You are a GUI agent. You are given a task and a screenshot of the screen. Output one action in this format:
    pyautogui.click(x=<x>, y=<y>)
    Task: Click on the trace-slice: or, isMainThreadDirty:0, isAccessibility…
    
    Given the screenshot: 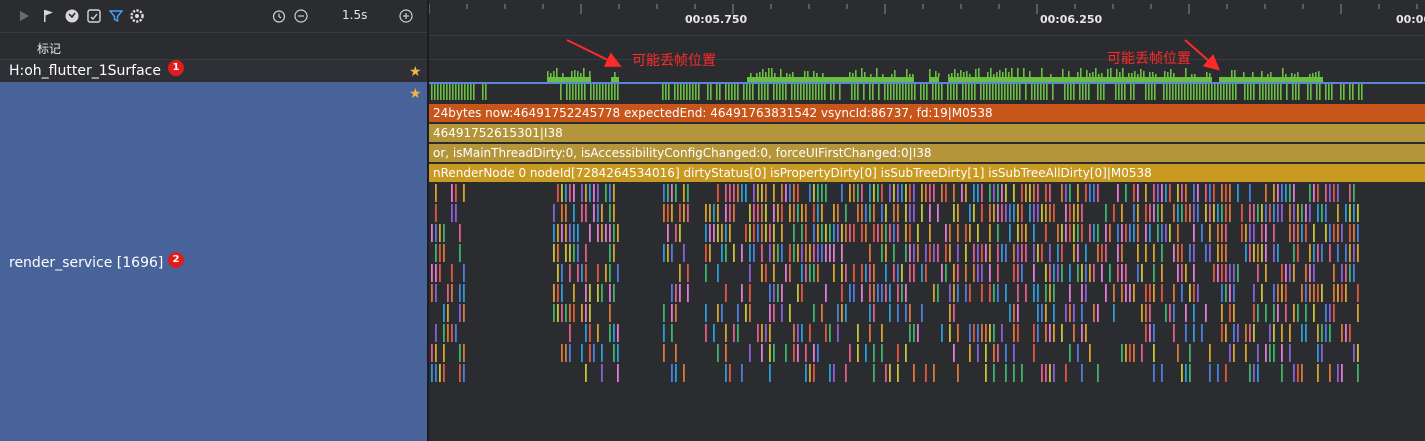 What is the action you would take?
    pyautogui.click(x=927, y=153)
    